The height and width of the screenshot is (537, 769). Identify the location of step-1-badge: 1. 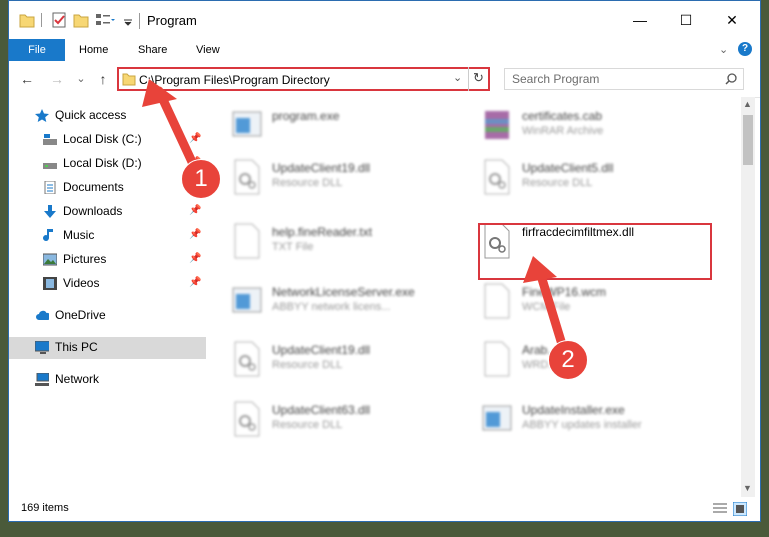
(201, 179).